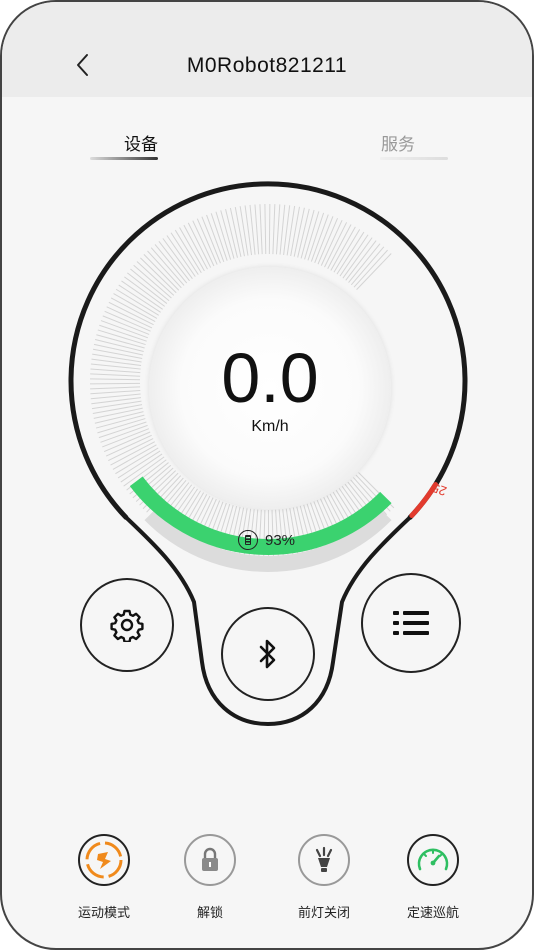 The width and height of the screenshot is (534, 950). Describe the element at coordinates (280, 540) in the screenshot. I see `battery-percent: 93%` at that location.